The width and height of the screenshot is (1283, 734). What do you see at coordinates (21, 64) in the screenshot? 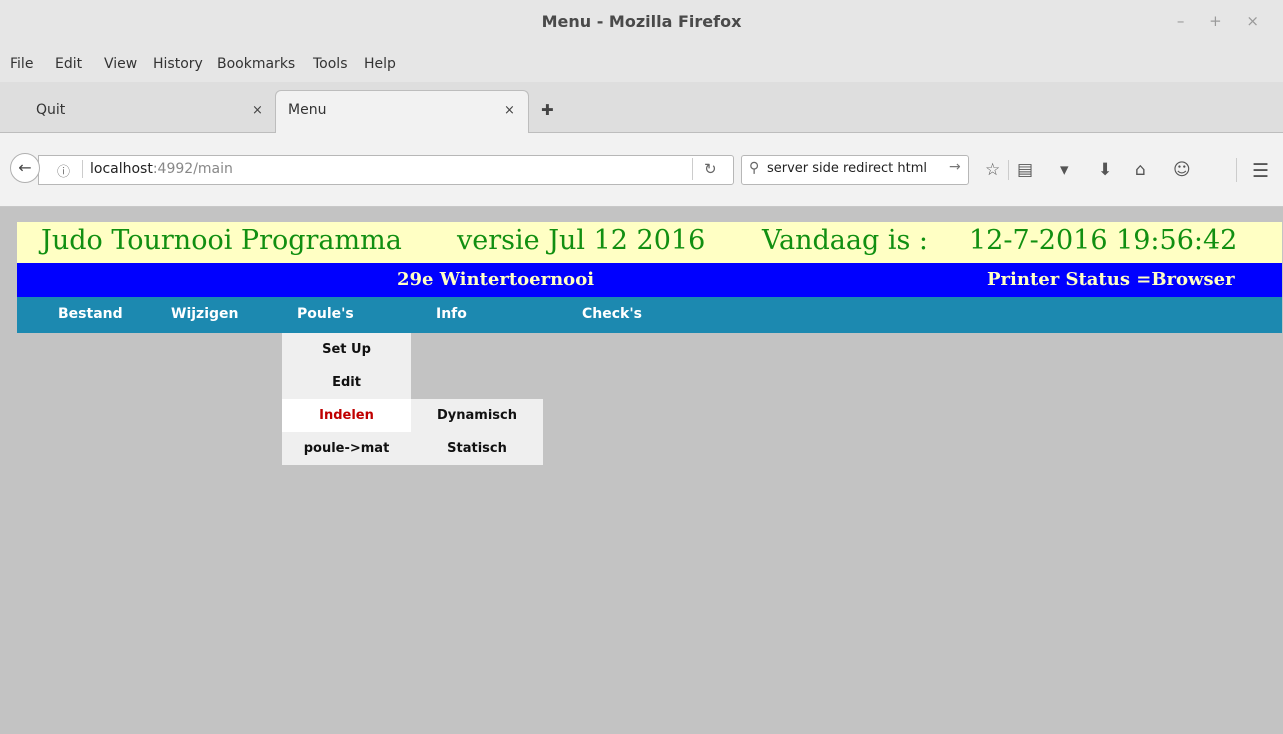
I see `menu-file: File` at bounding box center [21, 64].